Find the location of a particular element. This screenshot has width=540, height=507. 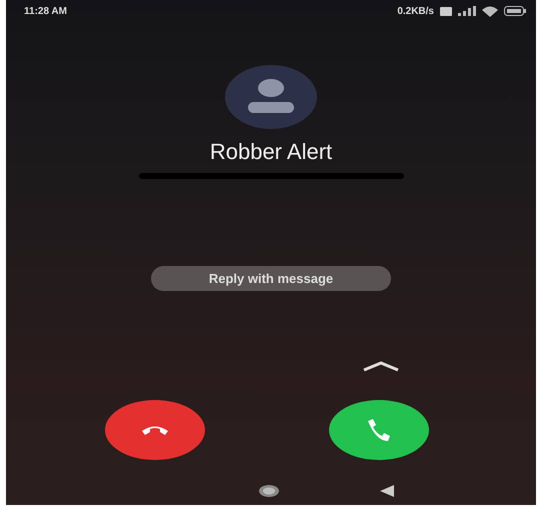

hang-up-icon is located at coordinates (155, 430).